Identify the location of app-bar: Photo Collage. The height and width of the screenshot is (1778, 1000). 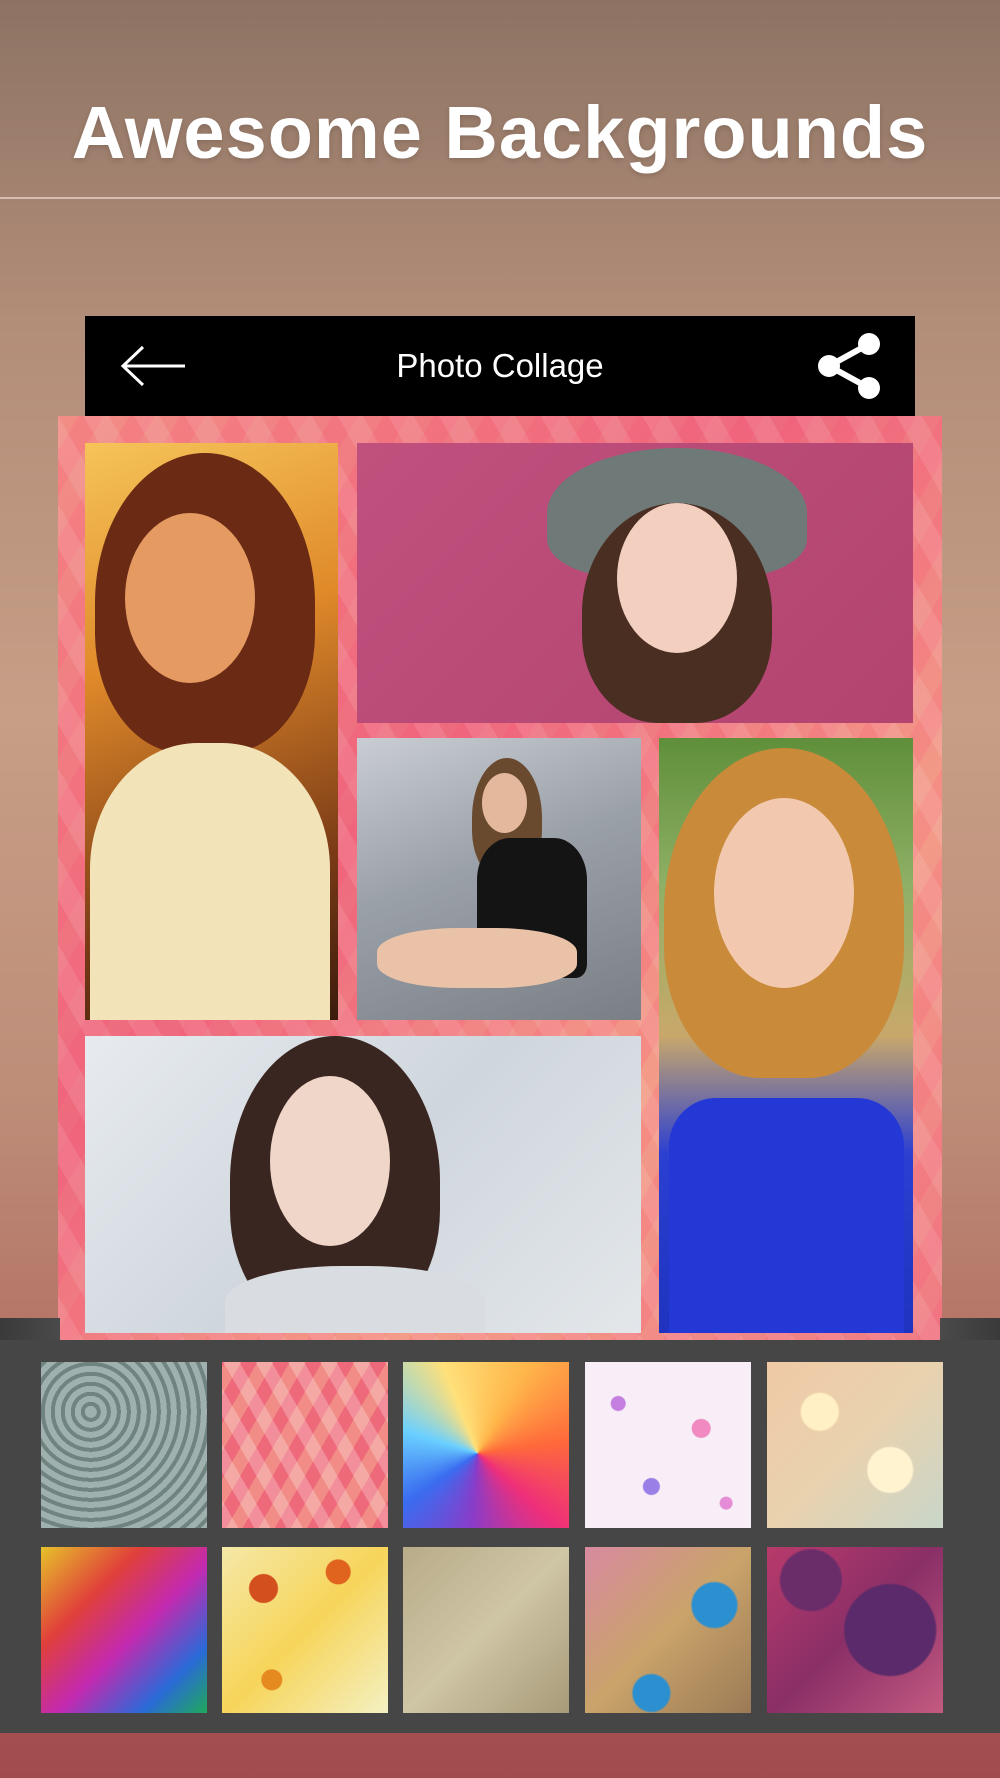
(500, 366).